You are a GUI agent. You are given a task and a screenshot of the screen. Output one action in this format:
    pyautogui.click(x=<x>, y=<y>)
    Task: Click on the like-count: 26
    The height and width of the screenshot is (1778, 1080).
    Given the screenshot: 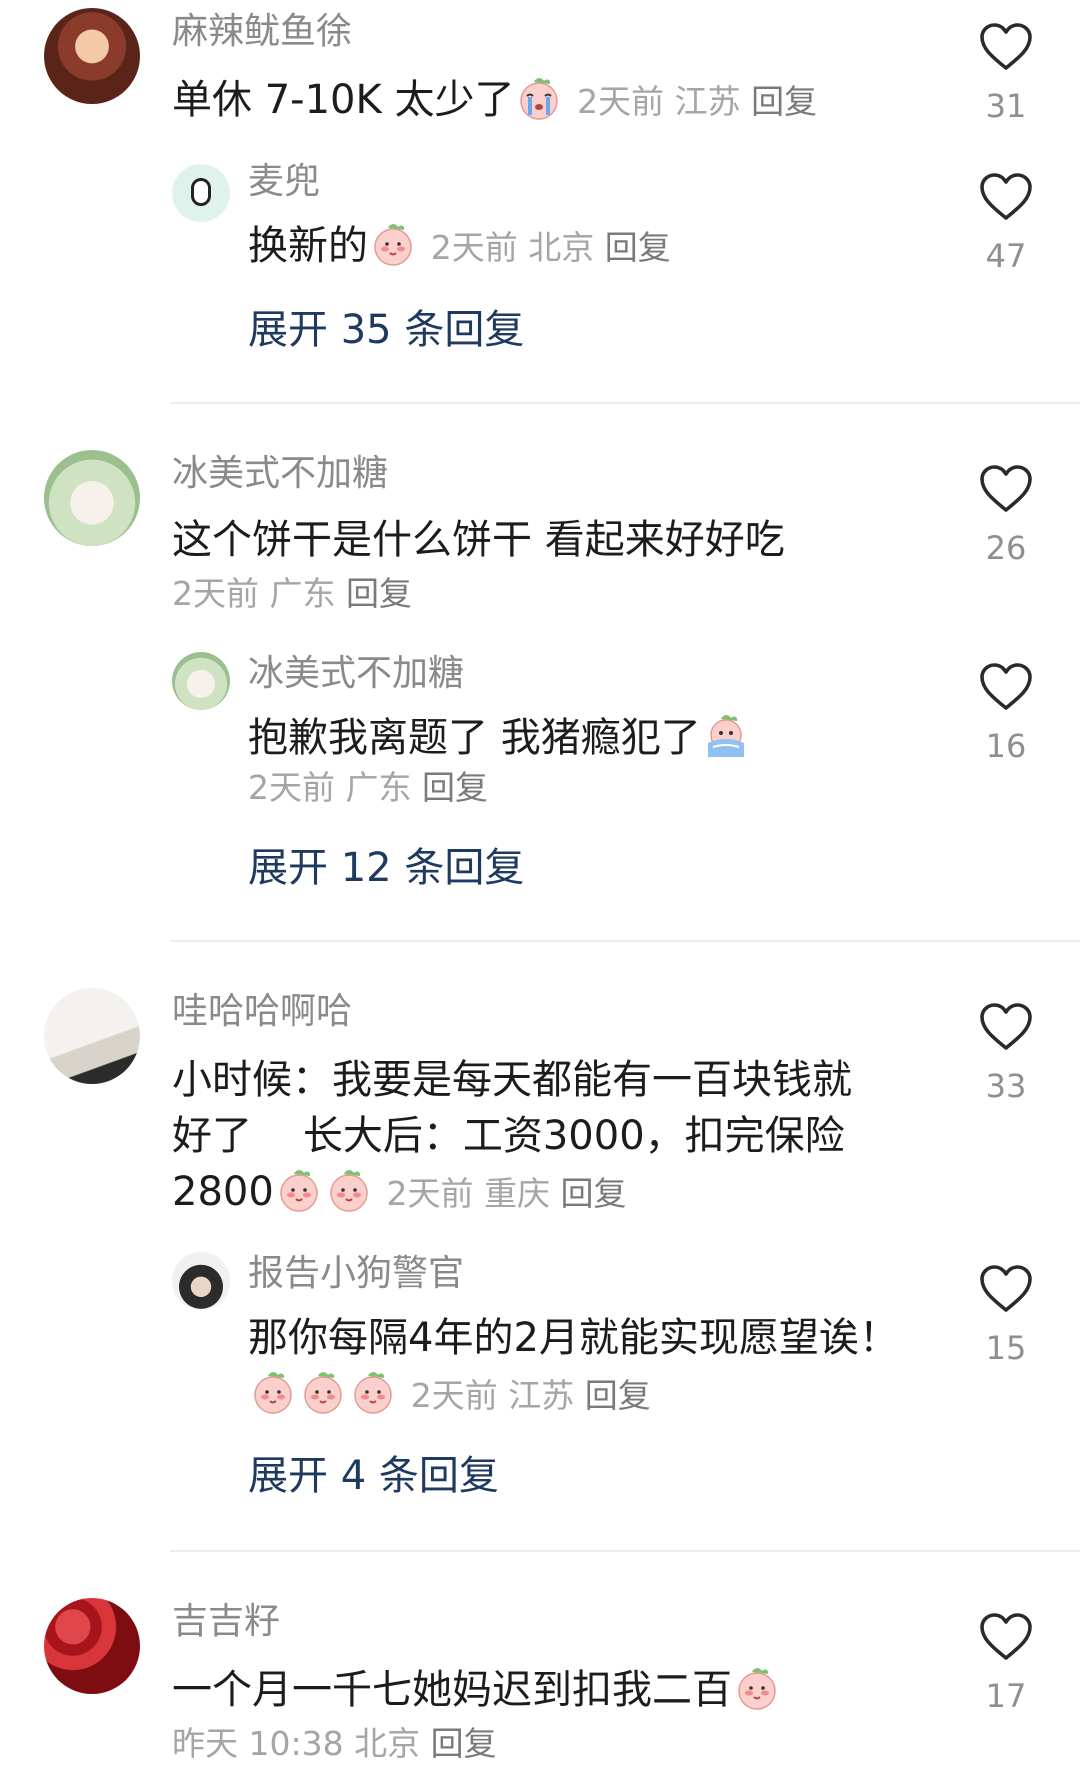 What is the action you would take?
    pyautogui.click(x=1006, y=548)
    